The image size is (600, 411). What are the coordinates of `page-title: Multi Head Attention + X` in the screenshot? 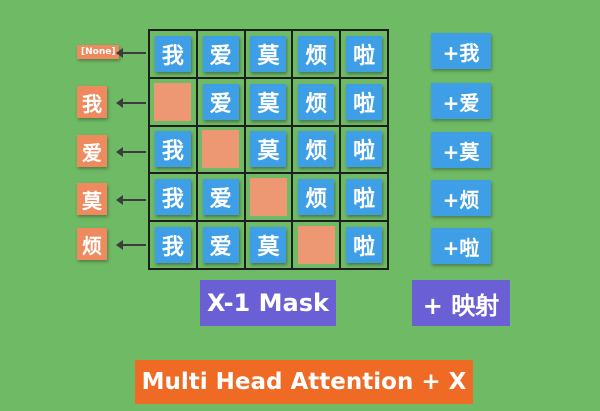 It's located at (304, 382).